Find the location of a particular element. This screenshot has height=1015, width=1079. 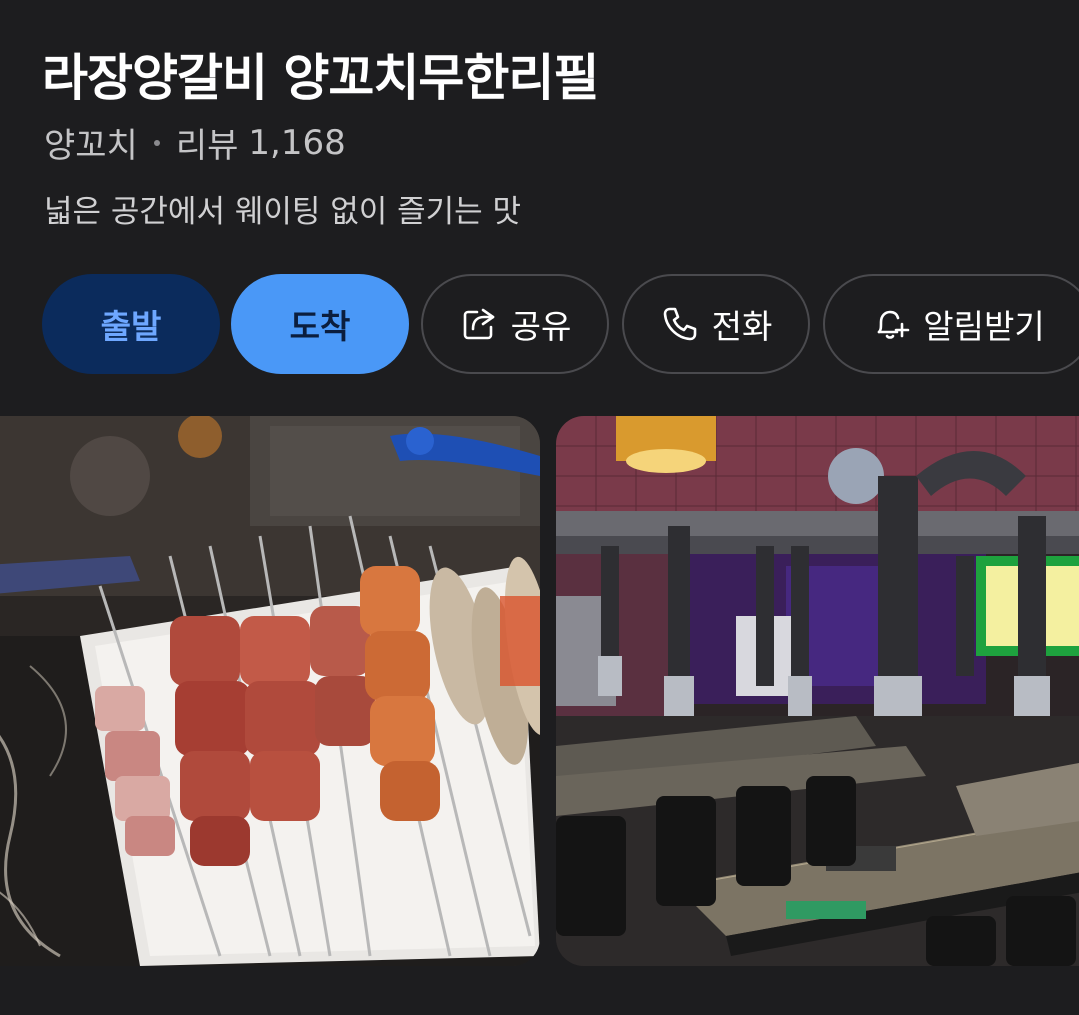

depart-button: 출발 is located at coordinates (131, 324).